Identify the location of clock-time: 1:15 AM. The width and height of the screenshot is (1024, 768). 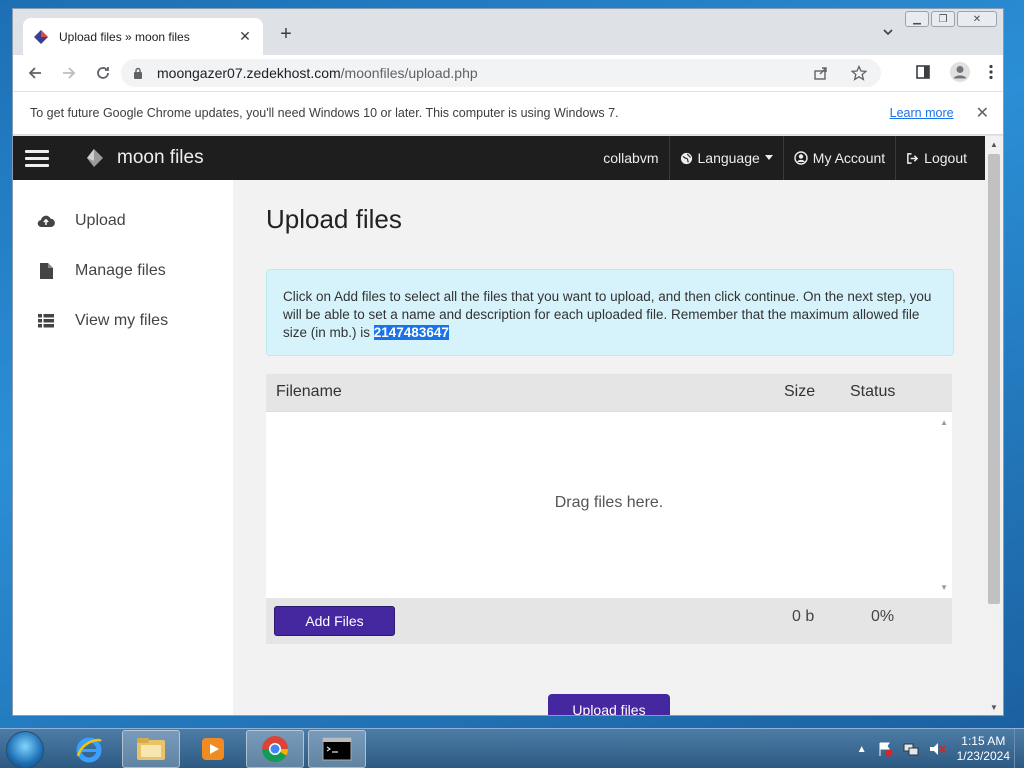
(983, 741).